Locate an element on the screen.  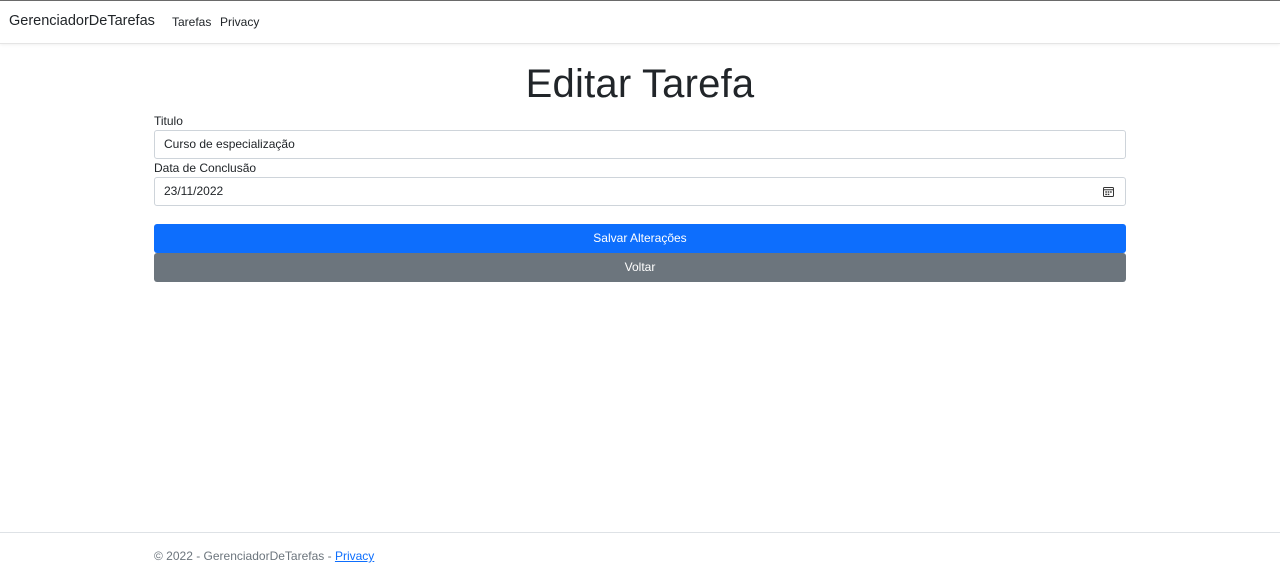
footer: © 2022 - GerenciadorDeTarefas - Privacy is located at coordinates (640, 552).